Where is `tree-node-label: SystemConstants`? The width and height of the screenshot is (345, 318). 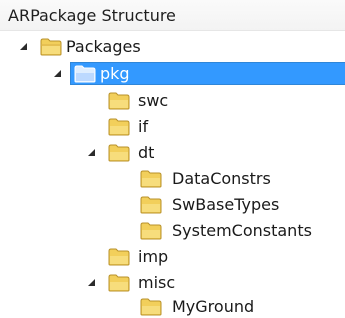
tree-node-label: SystemConstants is located at coordinates (242, 230).